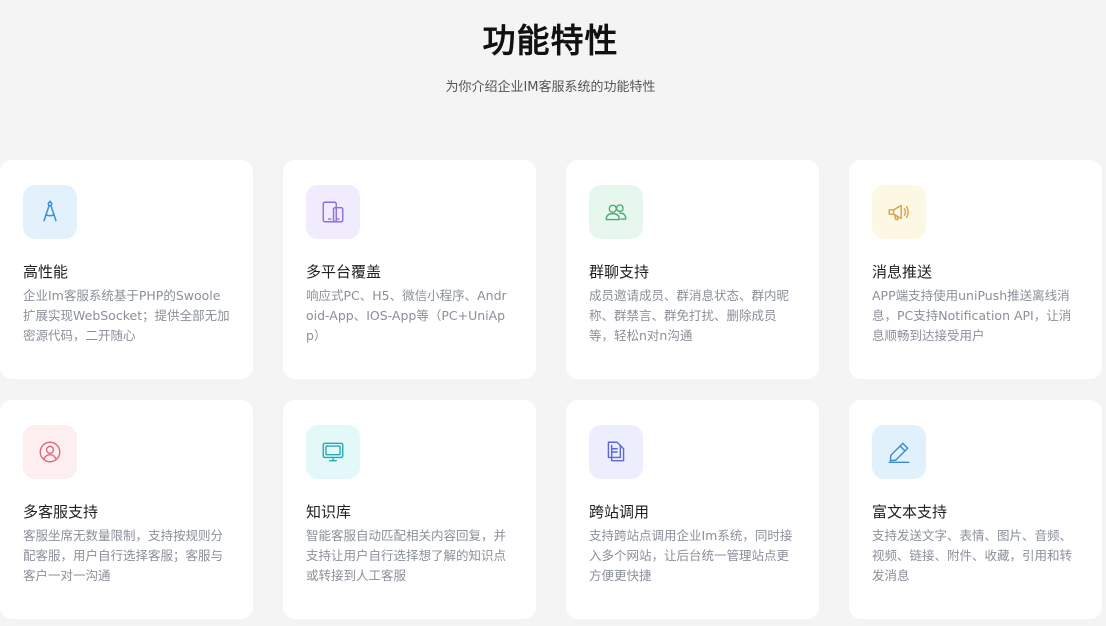  Describe the element at coordinates (50, 452) in the screenshot. I see `user-circle-icon` at that location.